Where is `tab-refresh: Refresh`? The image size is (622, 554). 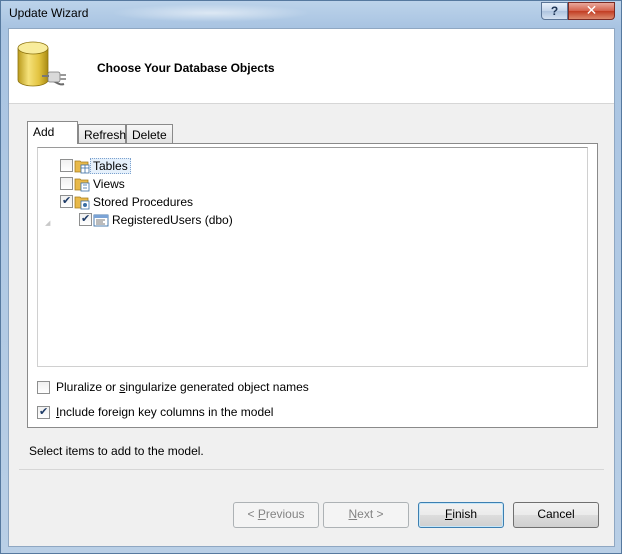
tab-refresh: Refresh is located at coordinates (102, 134).